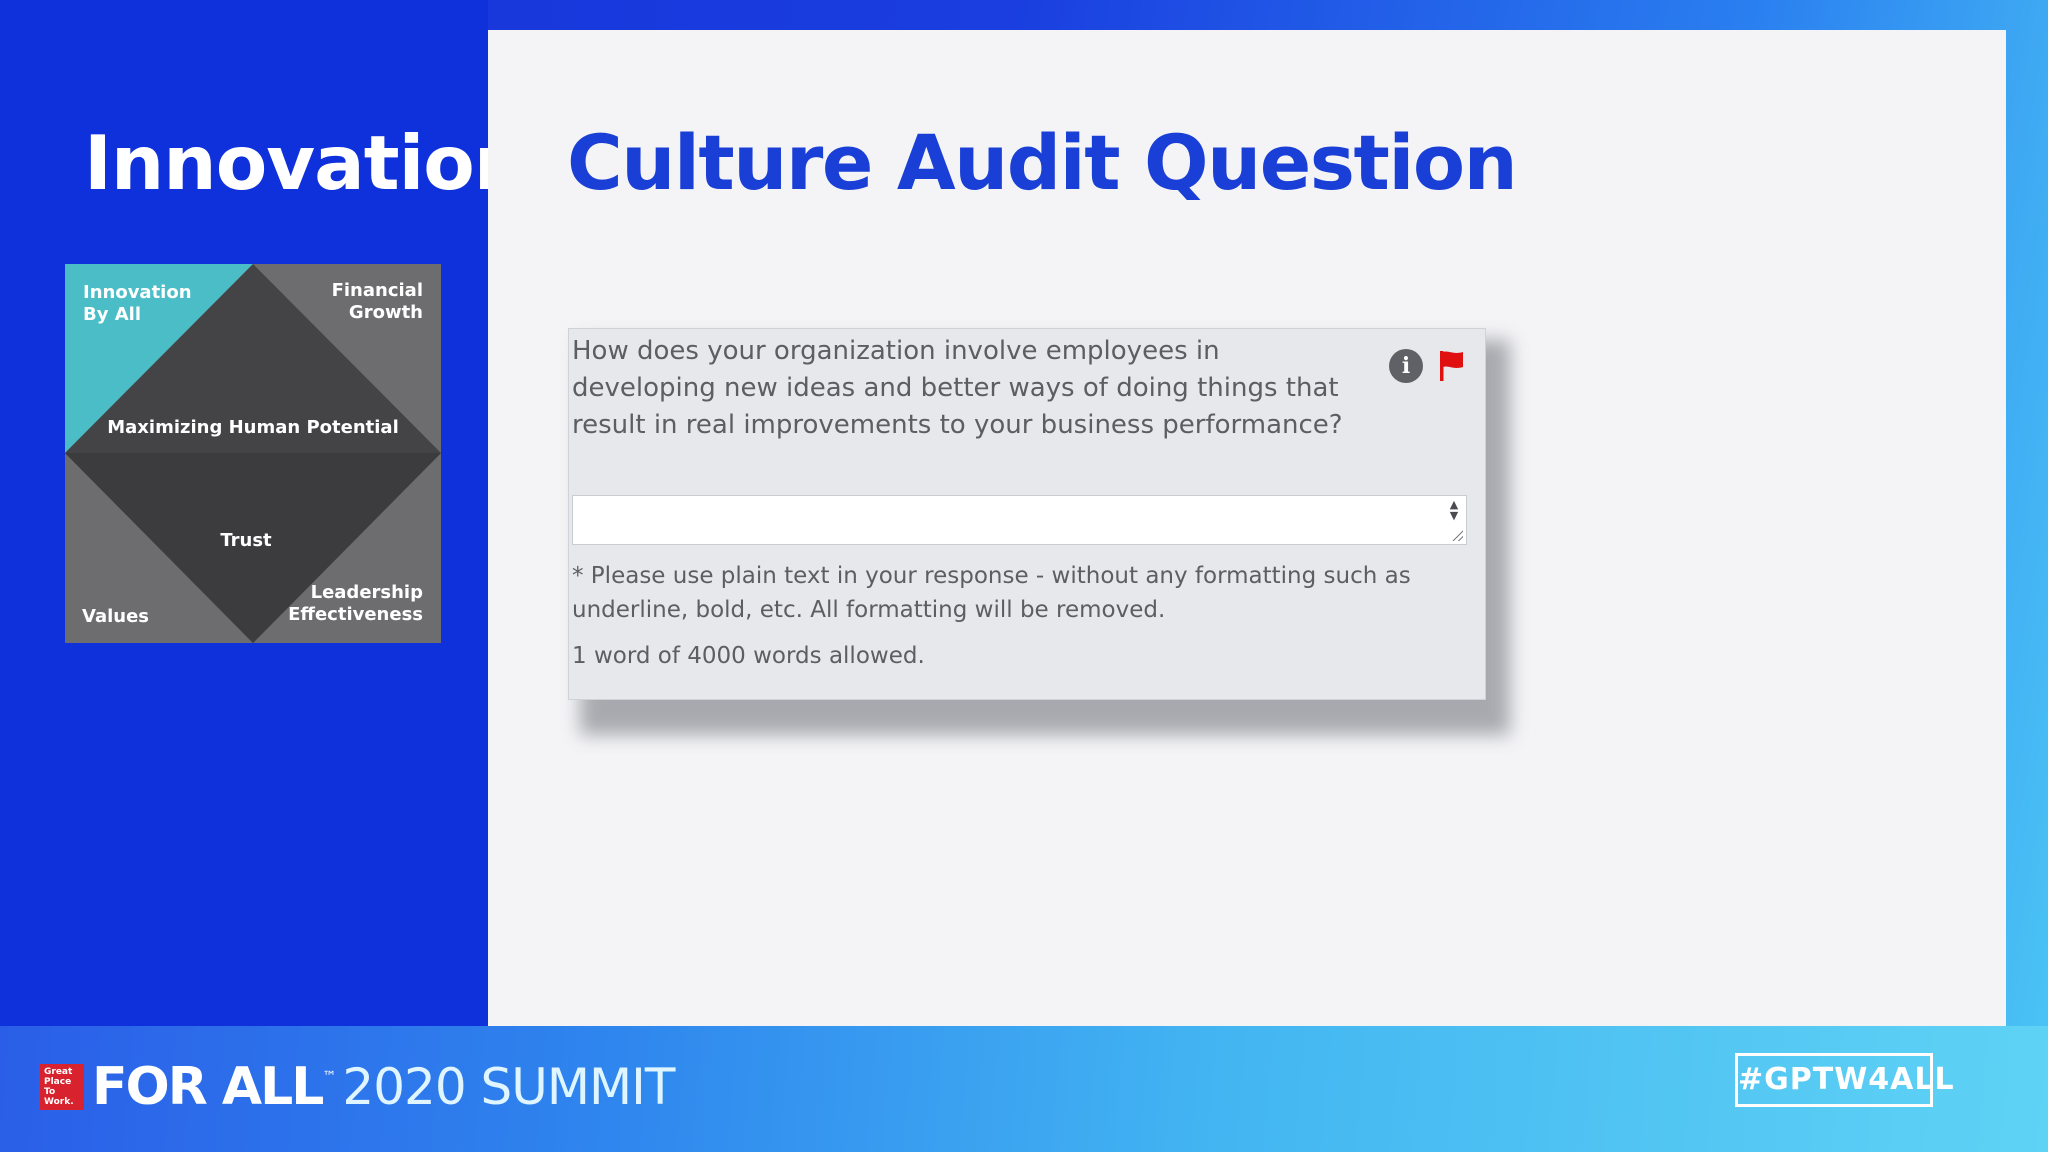 This screenshot has height=1152, width=2048. Describe the element at coordinates (329, 1077) in the screenshot. I see `brand-trademark: ™` at that location.